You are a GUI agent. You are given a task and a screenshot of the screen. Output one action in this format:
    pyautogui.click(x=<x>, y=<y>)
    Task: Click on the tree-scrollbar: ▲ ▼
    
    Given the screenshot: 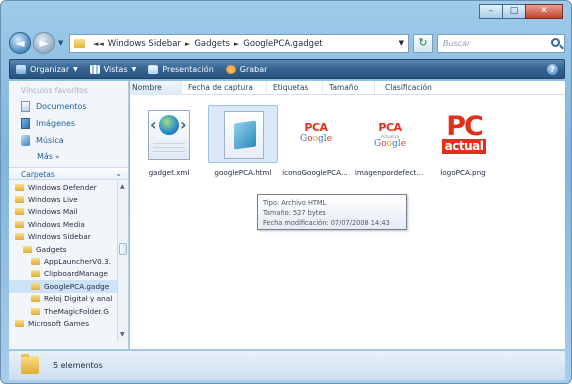 What is the action you would take?
    pyautogui.click(x=122, y=261)
    